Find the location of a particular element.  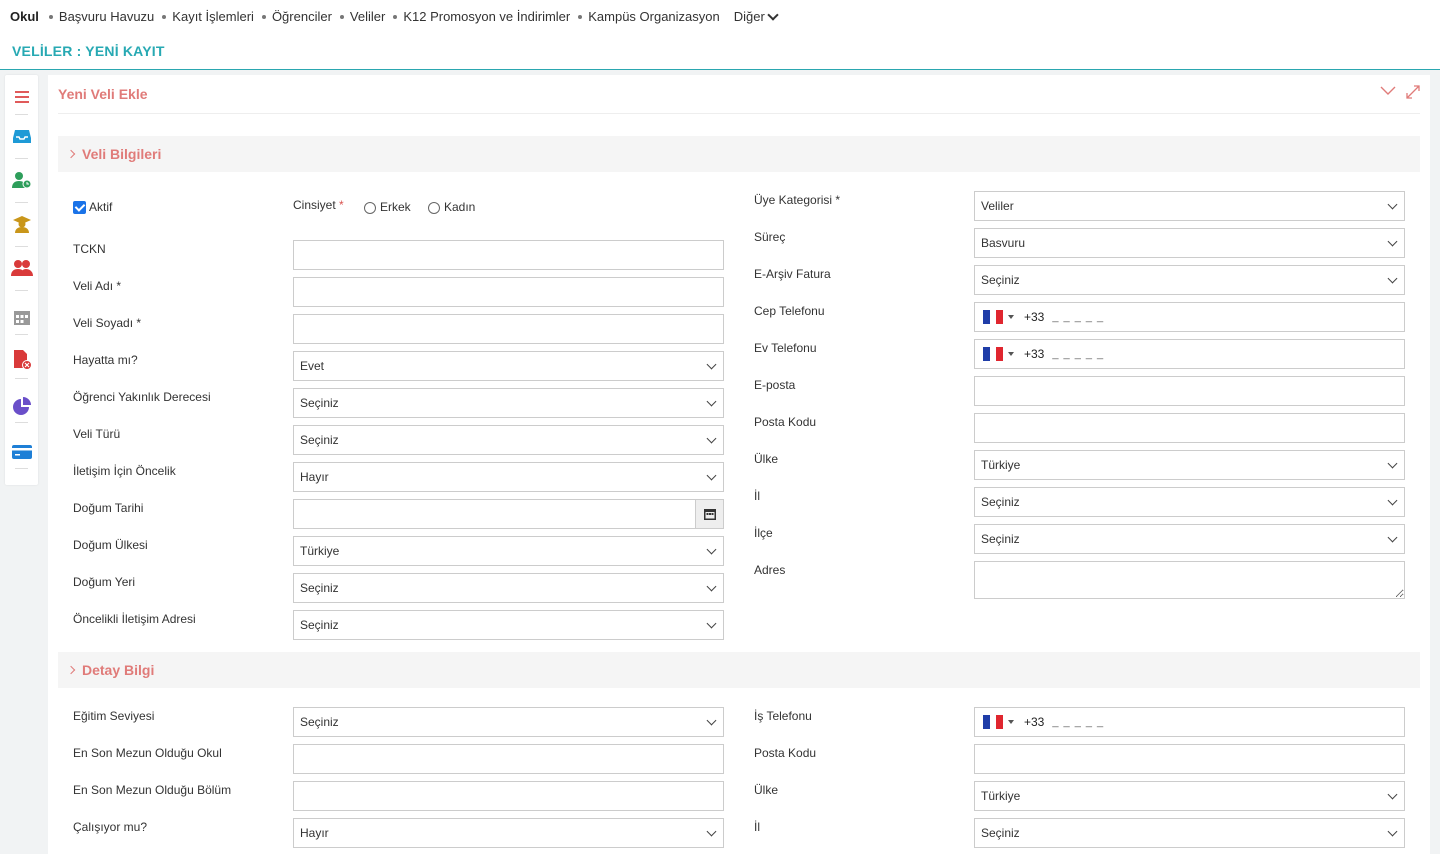

is-telefonu-input: +33 _ _ _ _ _ is located at coordinates (1189, 722).